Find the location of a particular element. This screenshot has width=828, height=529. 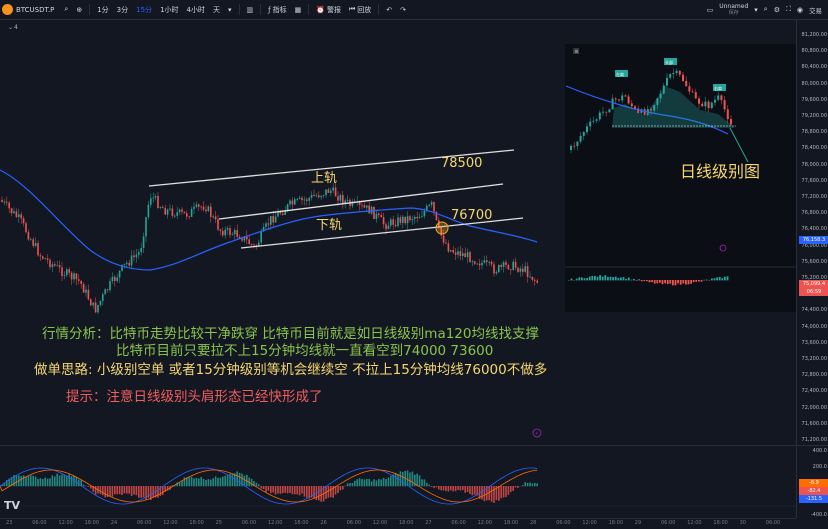

layout-name-button: Unnamed 保存 is located at coordinates (733, 10).